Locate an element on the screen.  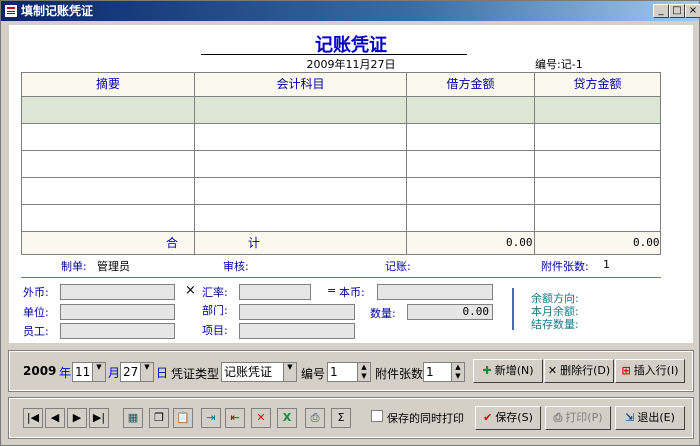
print-preview-icon: ⎙ is located at coordinates (315, 418).